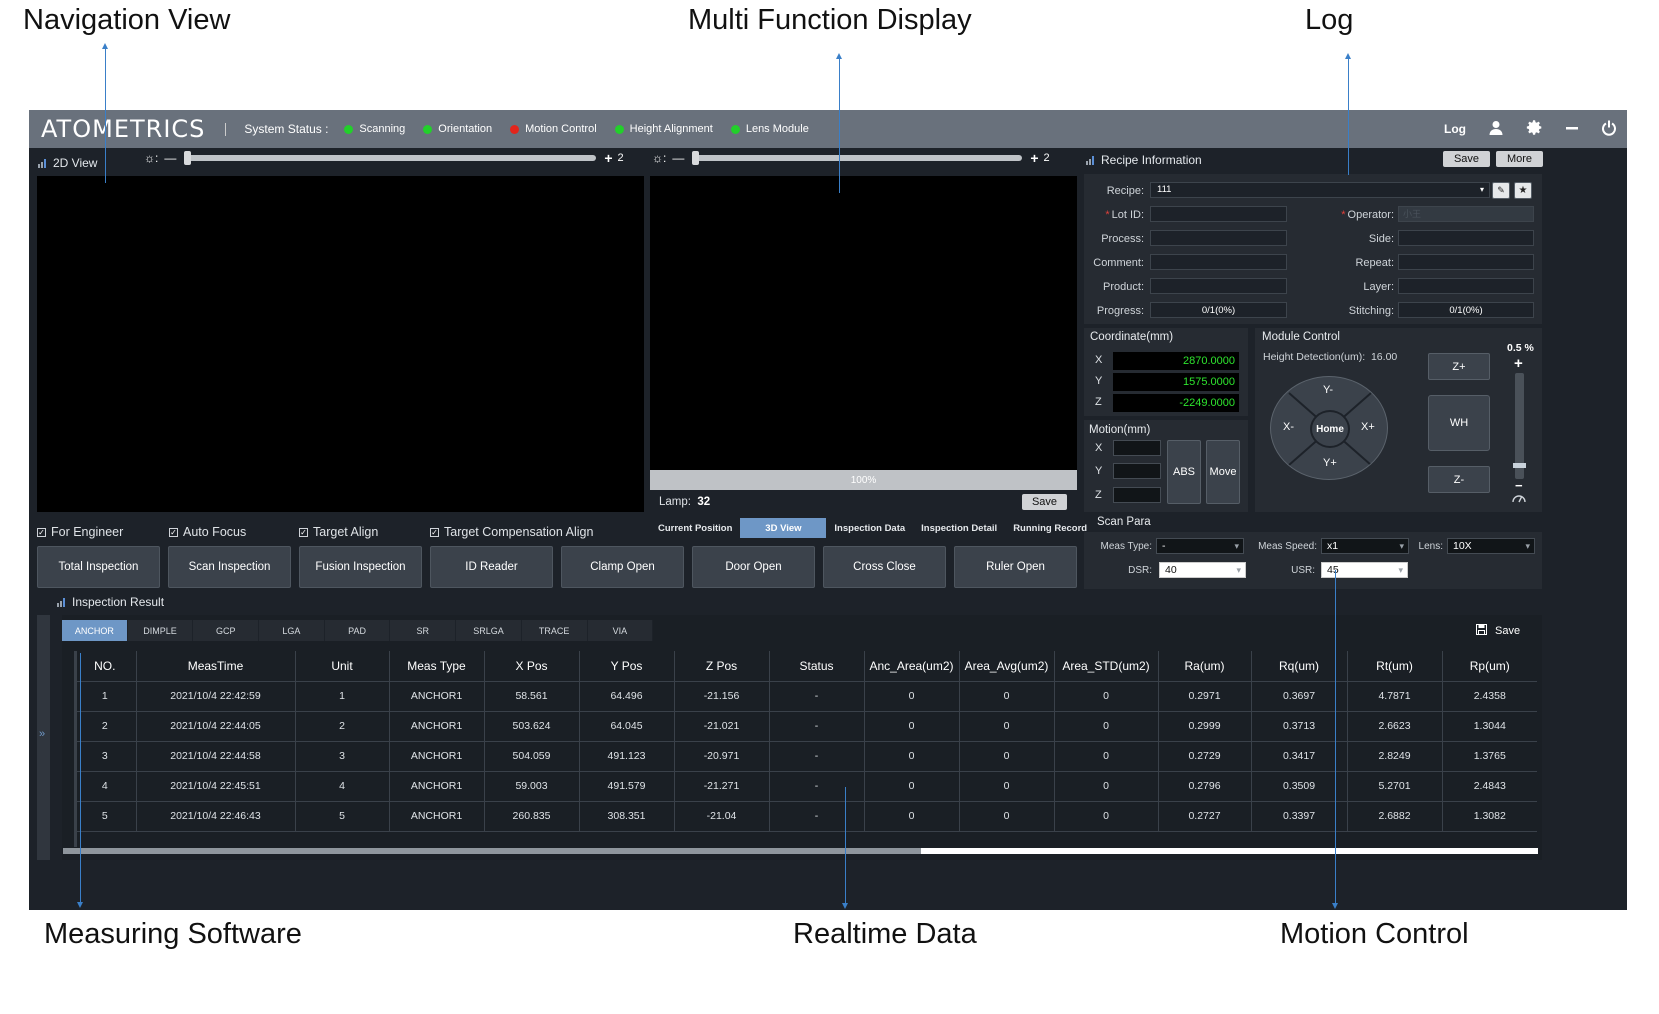 The height and width of the screenshot is (1014, 1659). What do you see at coordinates (1518, 363) in the screenshot?
I see `speed-increase-icon: +` at bounding box center [1518, 363].